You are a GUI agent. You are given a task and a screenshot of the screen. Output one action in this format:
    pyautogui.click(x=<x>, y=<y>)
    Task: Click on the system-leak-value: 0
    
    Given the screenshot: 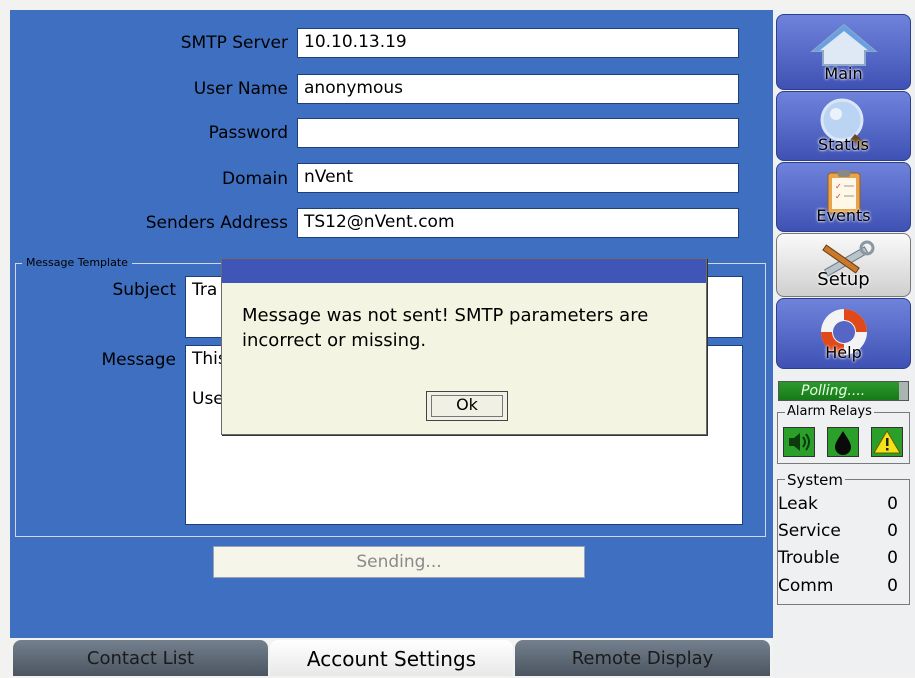 What is the action you would take?
    pyautogui.click(x=892, y=504)
    